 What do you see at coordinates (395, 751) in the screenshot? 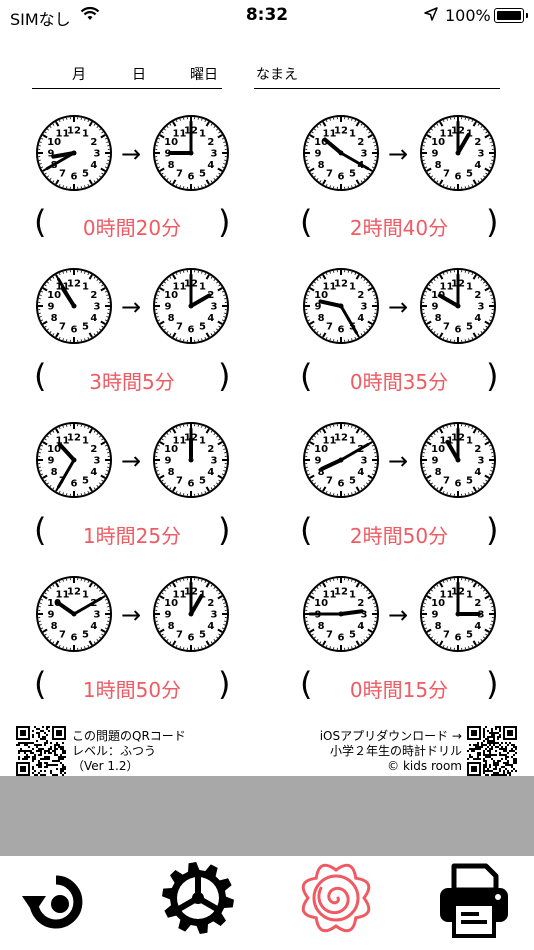
I see `app-name-label: 小学２年生の時計ドリル` at bounding box center [395, 751].